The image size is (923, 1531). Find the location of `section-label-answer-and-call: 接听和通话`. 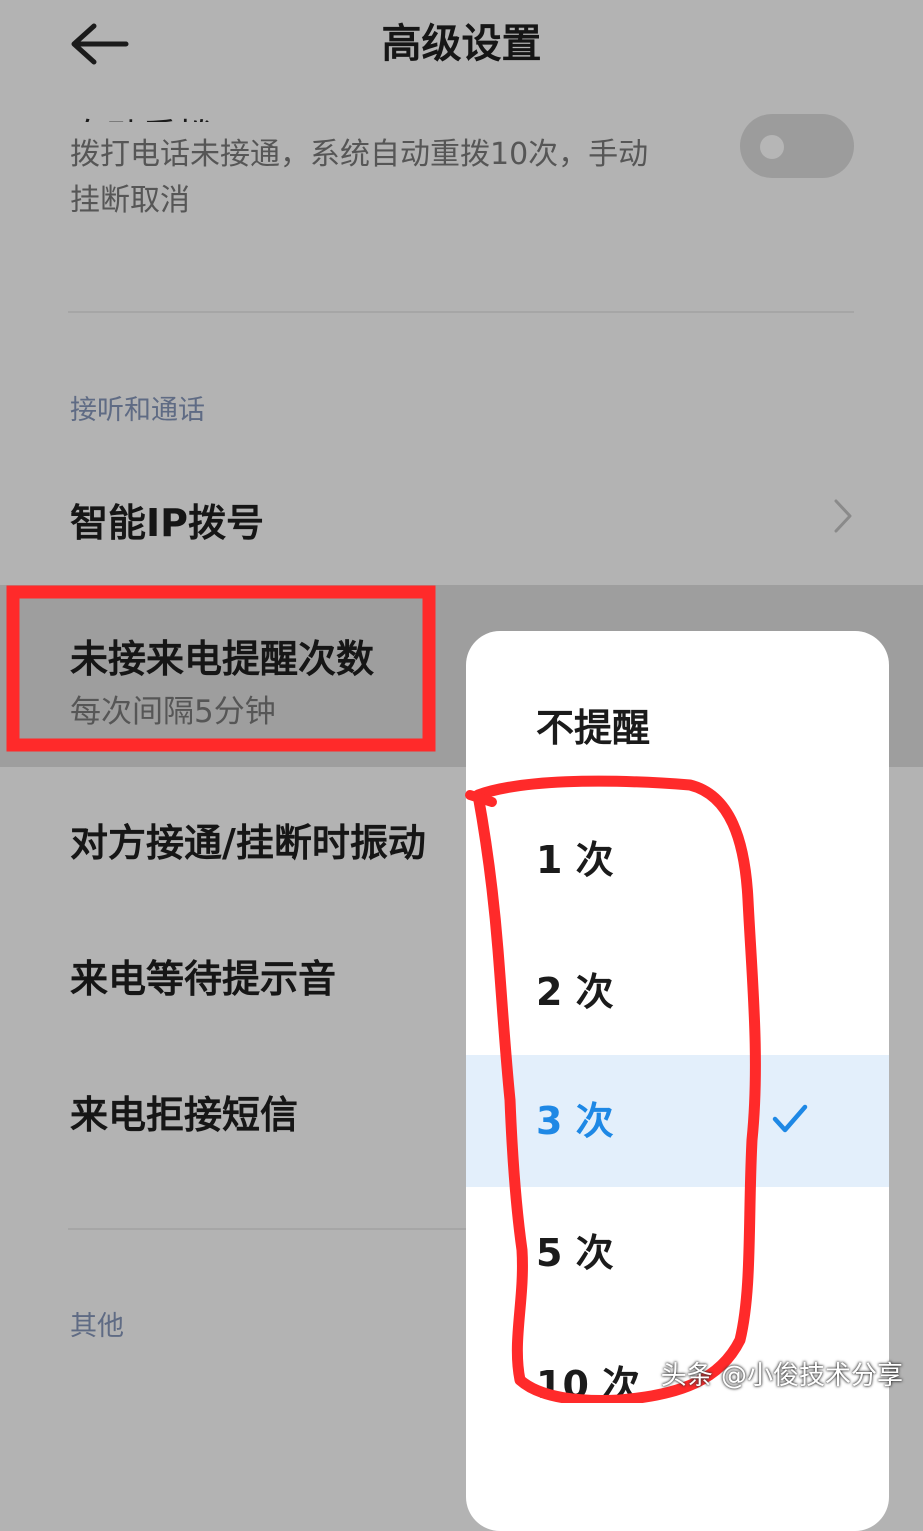

section-label-answer-and-call: 接听和通话 is located at coordinates (137, 410).